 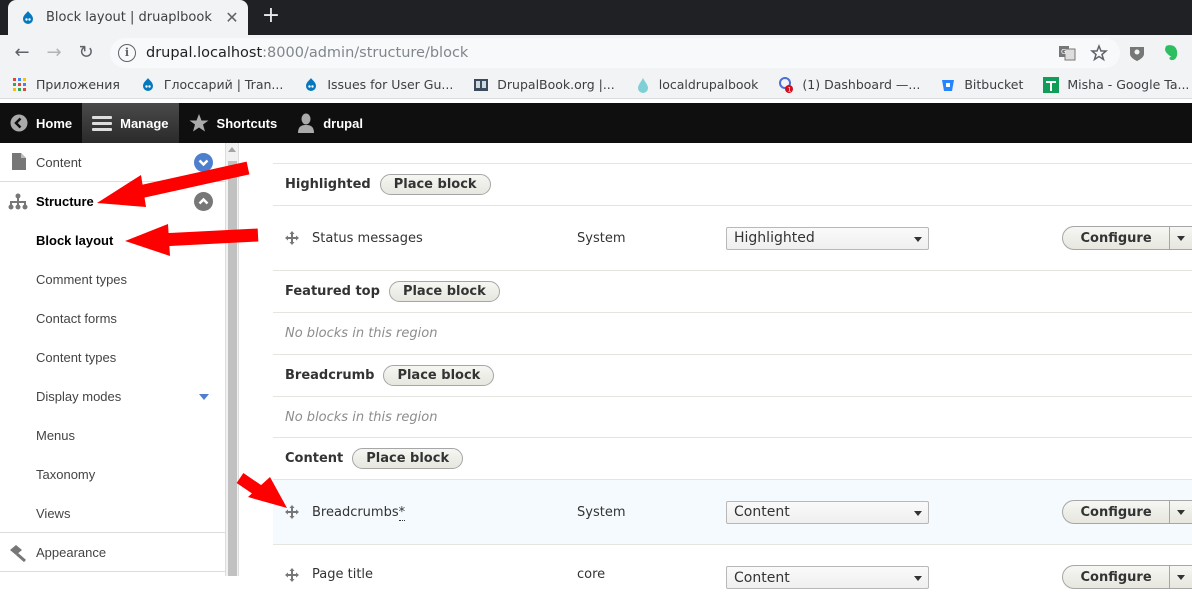 I want to click on toolbar-manage: Manage, so click(x=130, y=123).